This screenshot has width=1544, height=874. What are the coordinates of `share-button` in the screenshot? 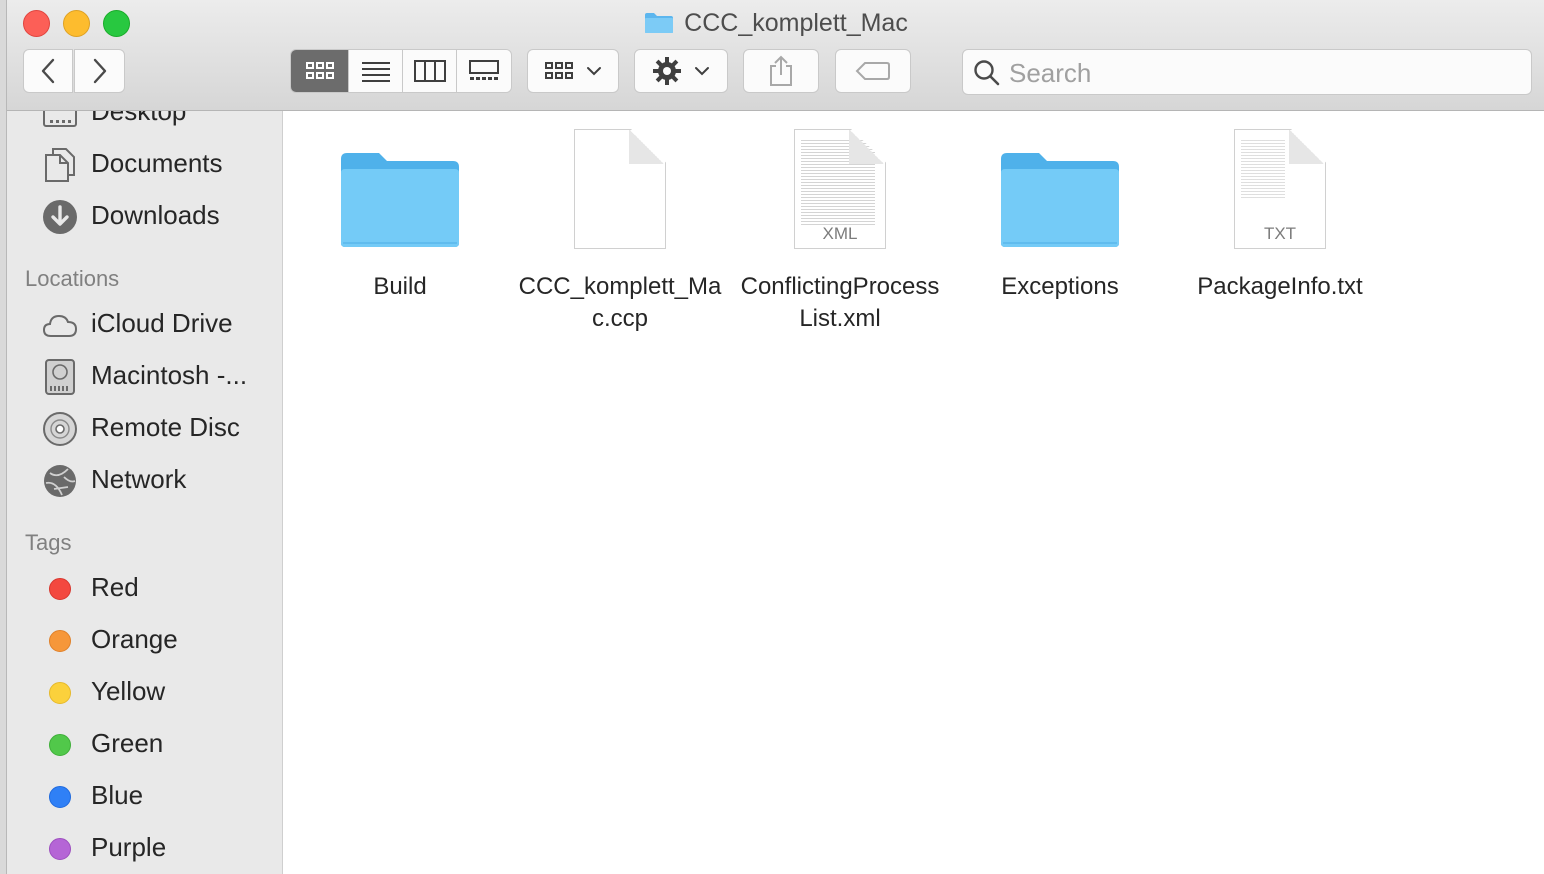 It's located at (781, 71).